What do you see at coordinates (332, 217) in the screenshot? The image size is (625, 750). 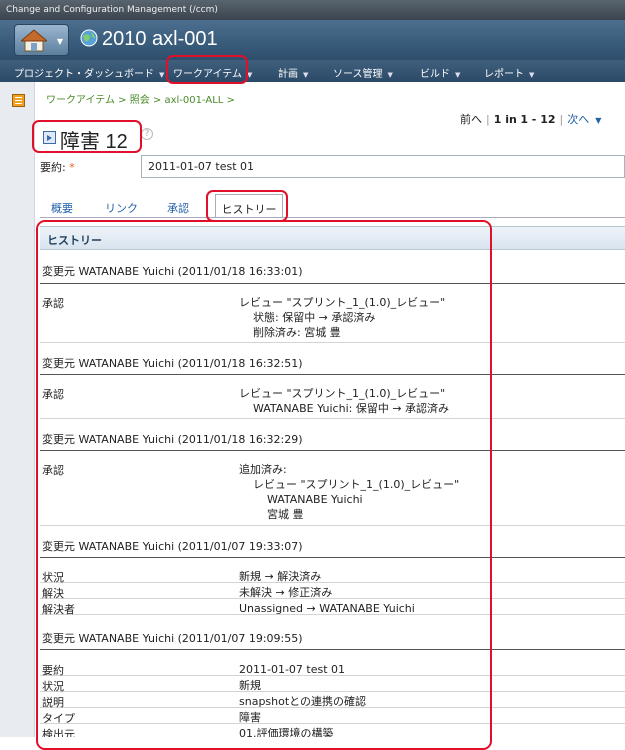 I see `tab-divider` at bounding box center [332, 217].